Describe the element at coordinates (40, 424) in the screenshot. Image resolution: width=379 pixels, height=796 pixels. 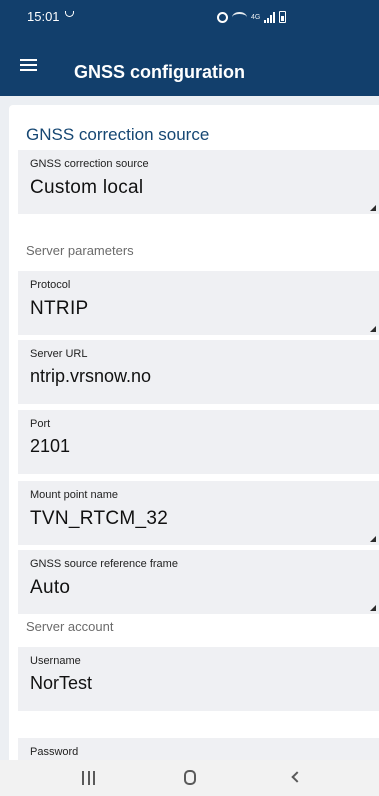
I see `field-label: Port` at that location.